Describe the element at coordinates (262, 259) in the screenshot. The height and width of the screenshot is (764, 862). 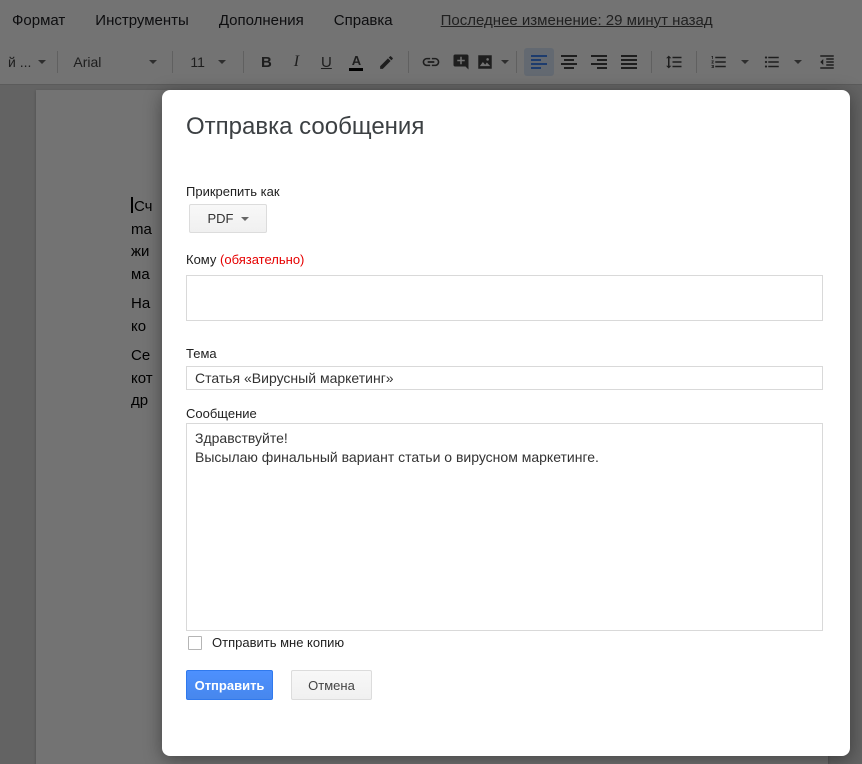
I see `required-note: (обязательно)` at that location.